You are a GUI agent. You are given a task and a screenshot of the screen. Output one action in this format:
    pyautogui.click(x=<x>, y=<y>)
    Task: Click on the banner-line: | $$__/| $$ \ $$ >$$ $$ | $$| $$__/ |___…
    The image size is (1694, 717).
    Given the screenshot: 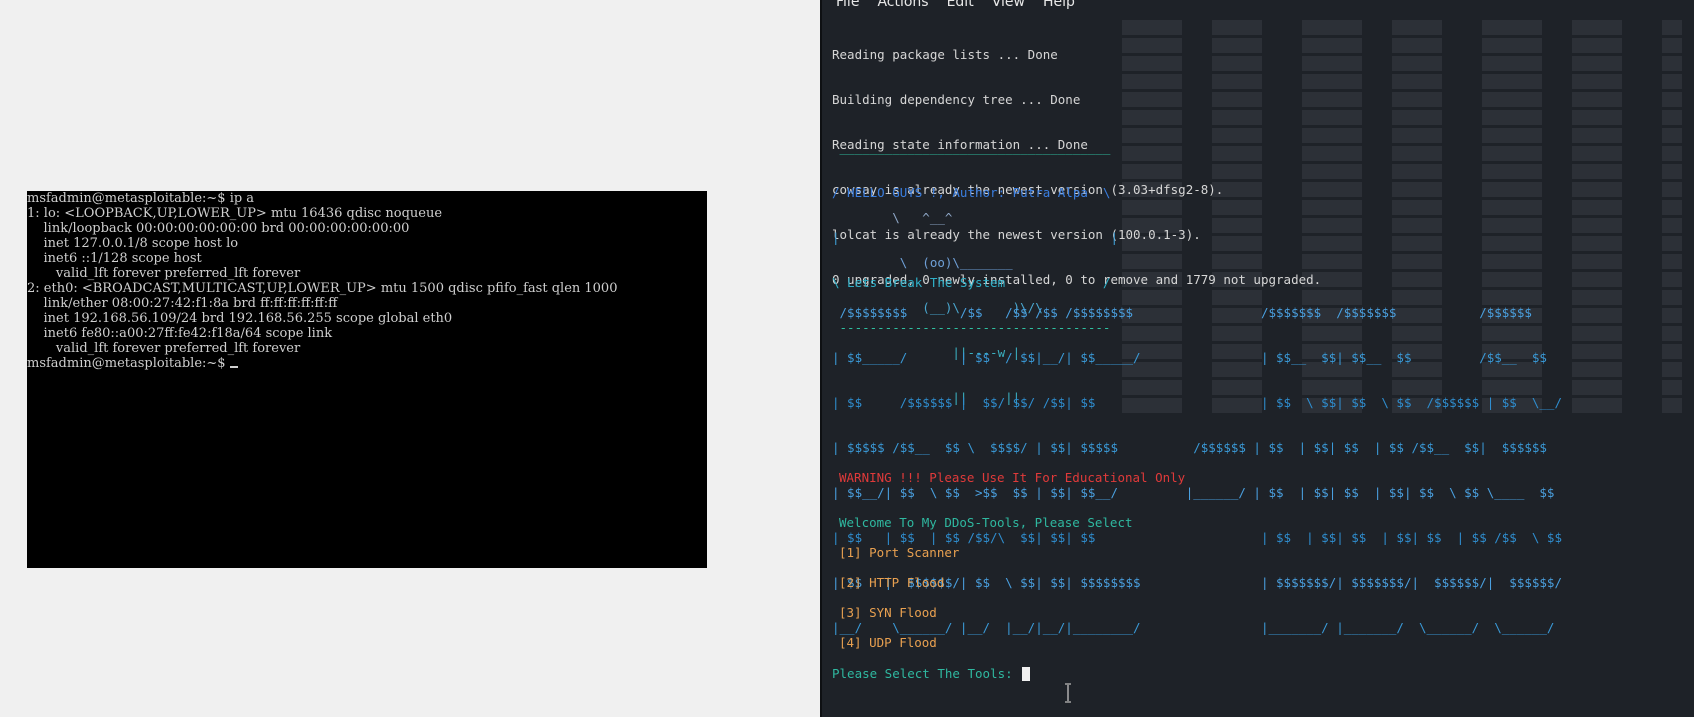 What is the action you would take?
    pyautogui.click(x=1193, y=492)
    